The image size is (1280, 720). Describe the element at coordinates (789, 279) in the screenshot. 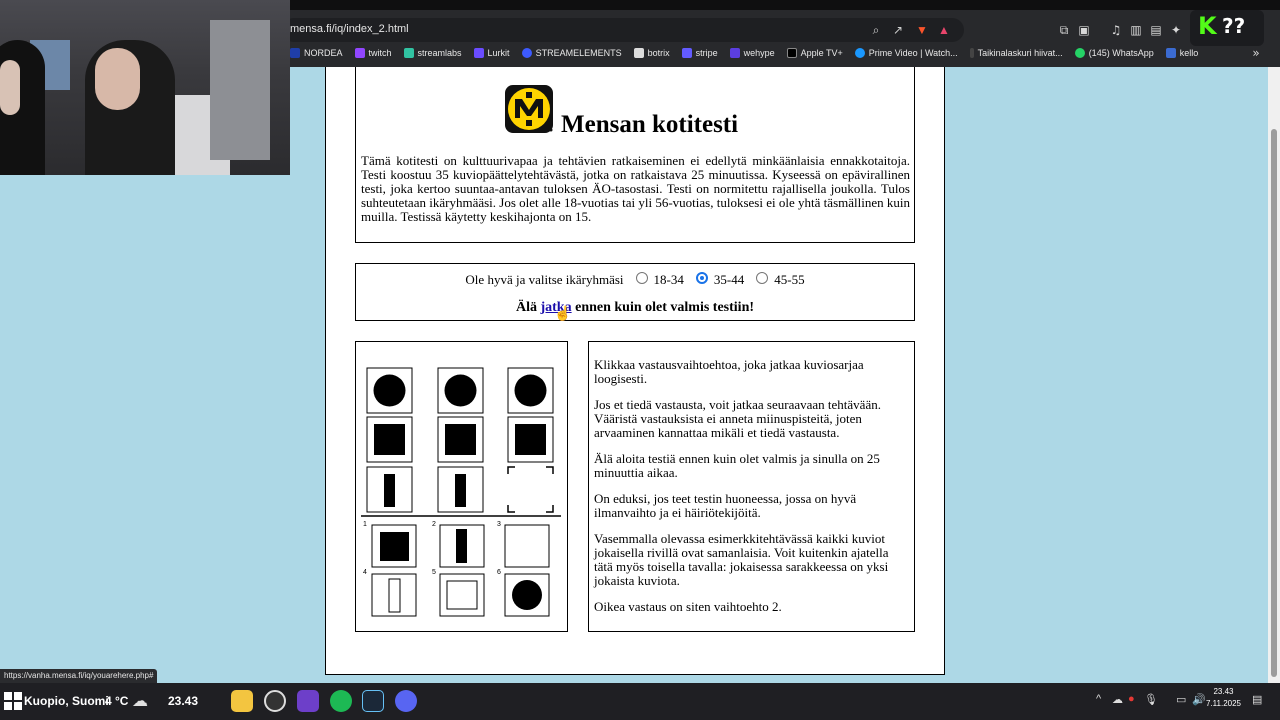

I see `age-option-label: 45-55` at that location.